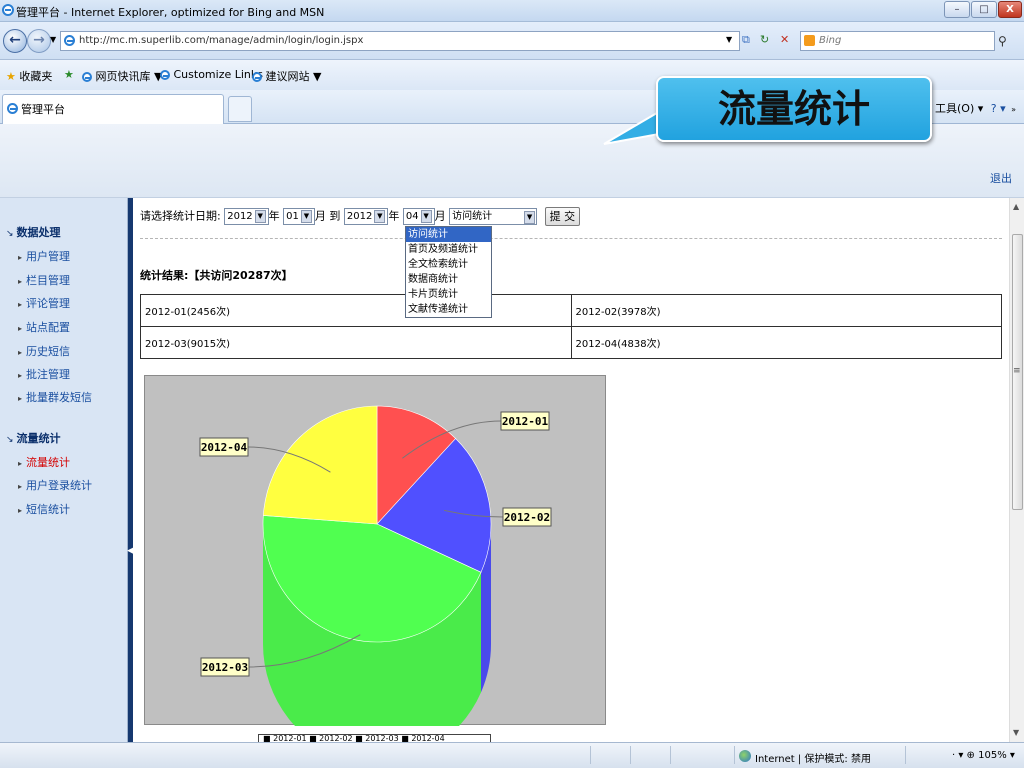 The height and width of the screenshot is (768, 1024). Describe the element at coordinates (1016, 206) in the screenshot. I see `scroll-up-icon: ▲` at that location.